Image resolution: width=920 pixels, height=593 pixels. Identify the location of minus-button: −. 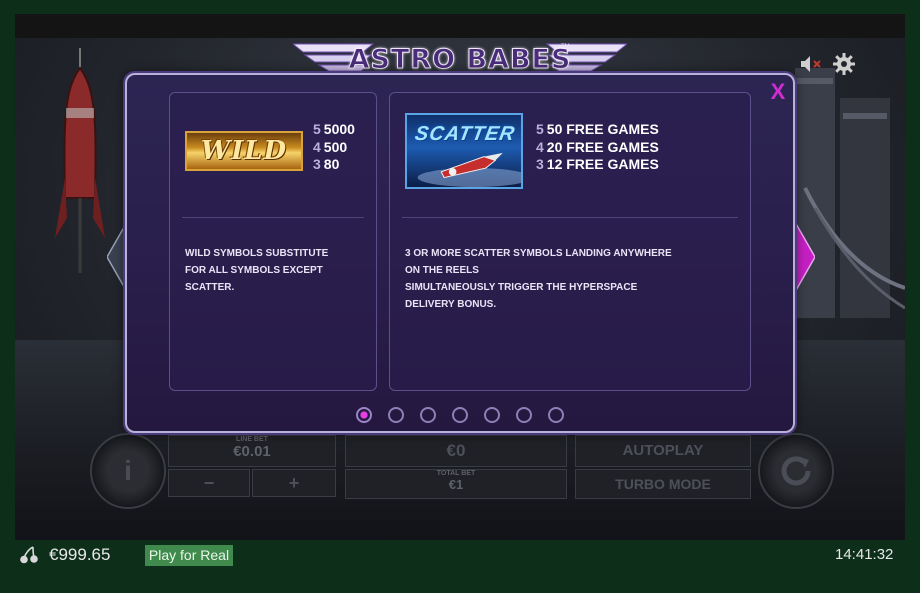
(209, 483).